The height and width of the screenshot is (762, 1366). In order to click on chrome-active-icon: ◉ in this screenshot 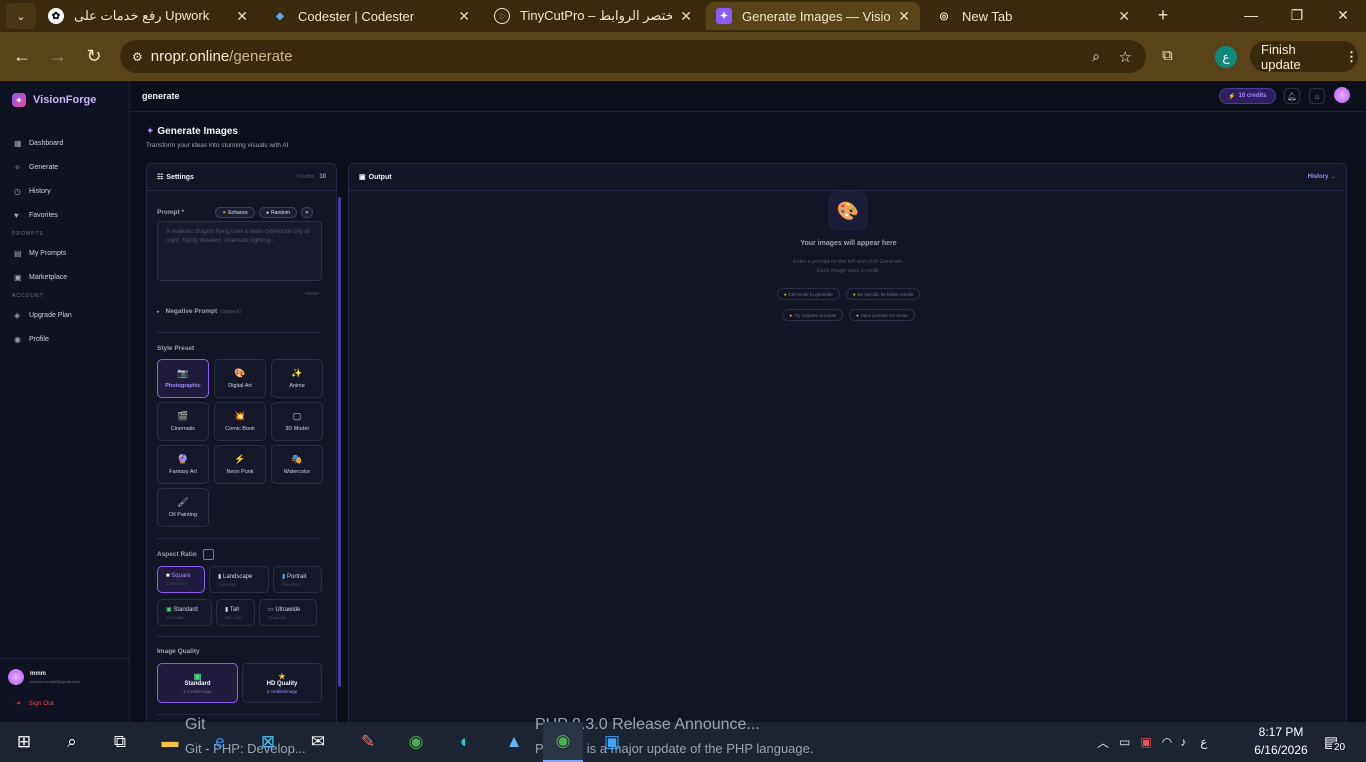, I will do `click(563, 742)`.